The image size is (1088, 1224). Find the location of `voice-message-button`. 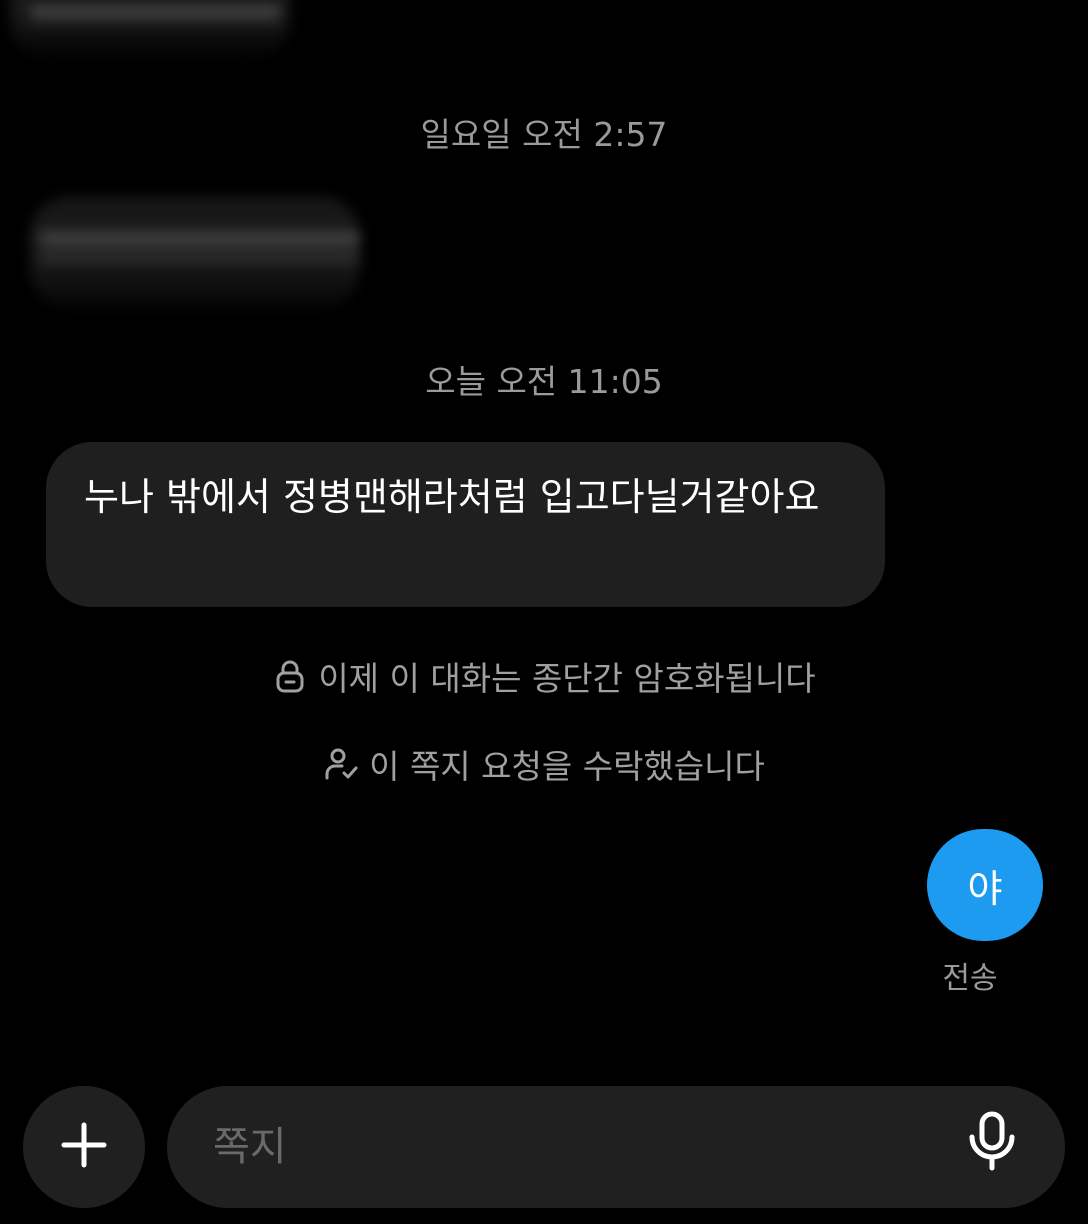

voice-message-button is located at coordinates (992, 1143).